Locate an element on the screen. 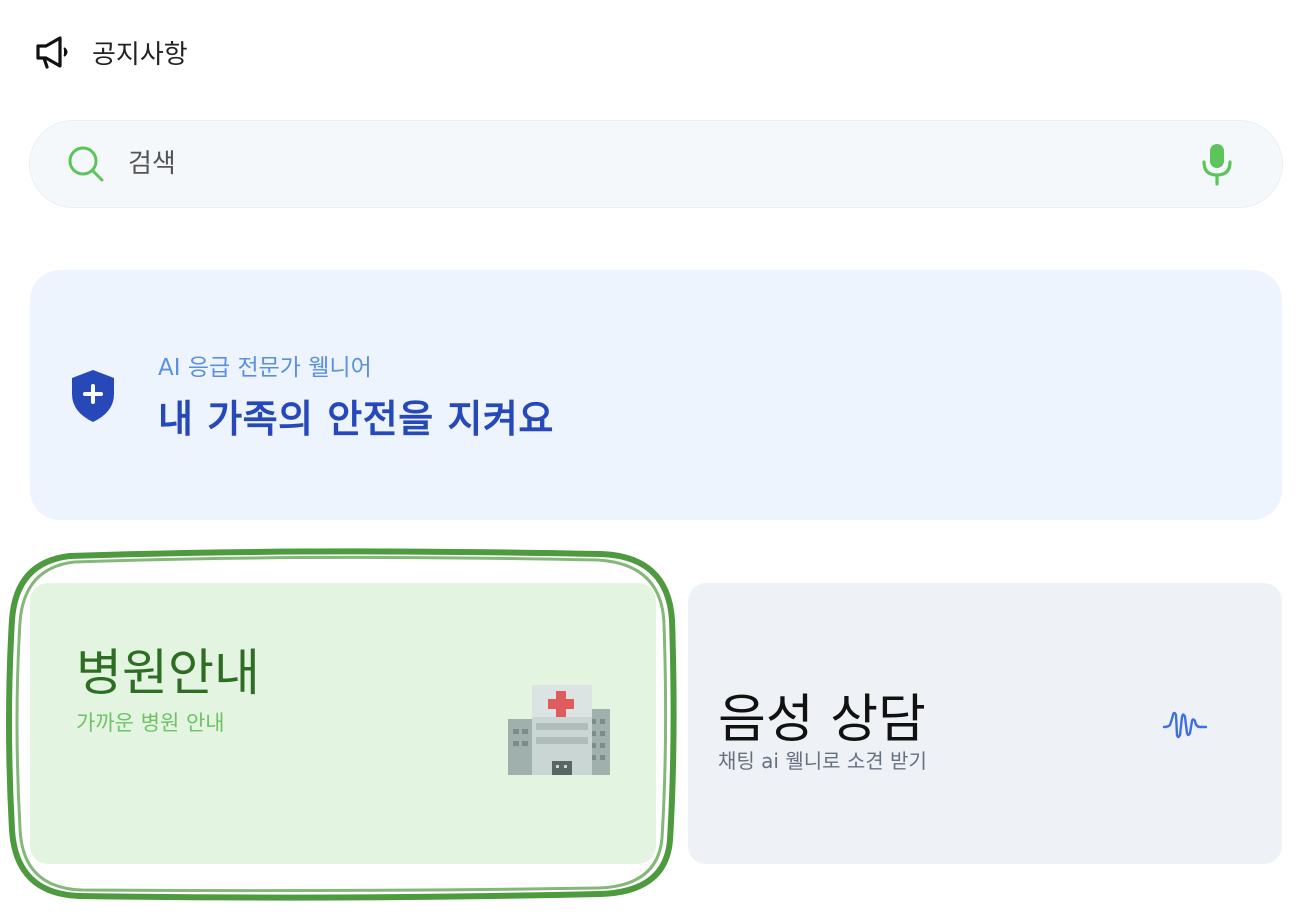 The image size is (1312, 914). microphone-icon is located at coordinates (1217, 164).